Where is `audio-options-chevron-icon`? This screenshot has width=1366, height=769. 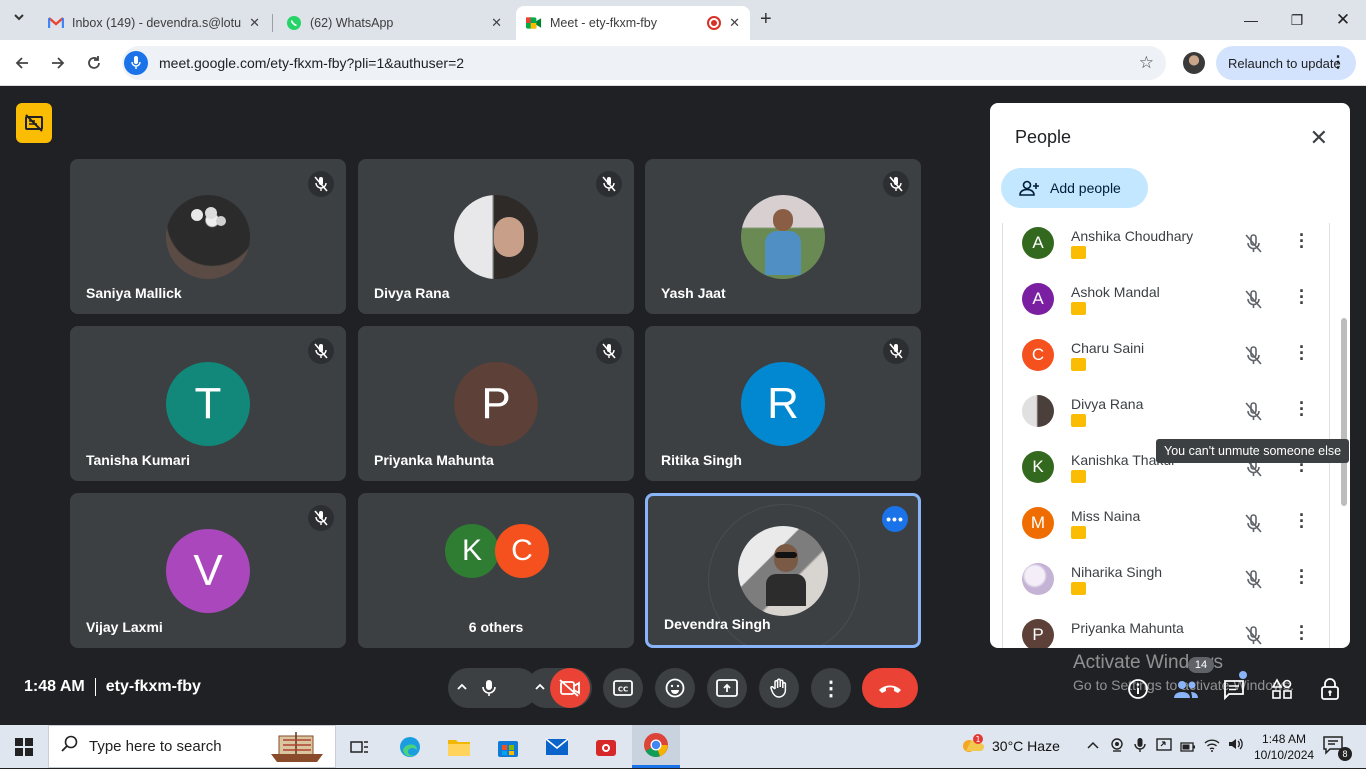 audio-options-chevron-icon is located at coordinates (462, 689).